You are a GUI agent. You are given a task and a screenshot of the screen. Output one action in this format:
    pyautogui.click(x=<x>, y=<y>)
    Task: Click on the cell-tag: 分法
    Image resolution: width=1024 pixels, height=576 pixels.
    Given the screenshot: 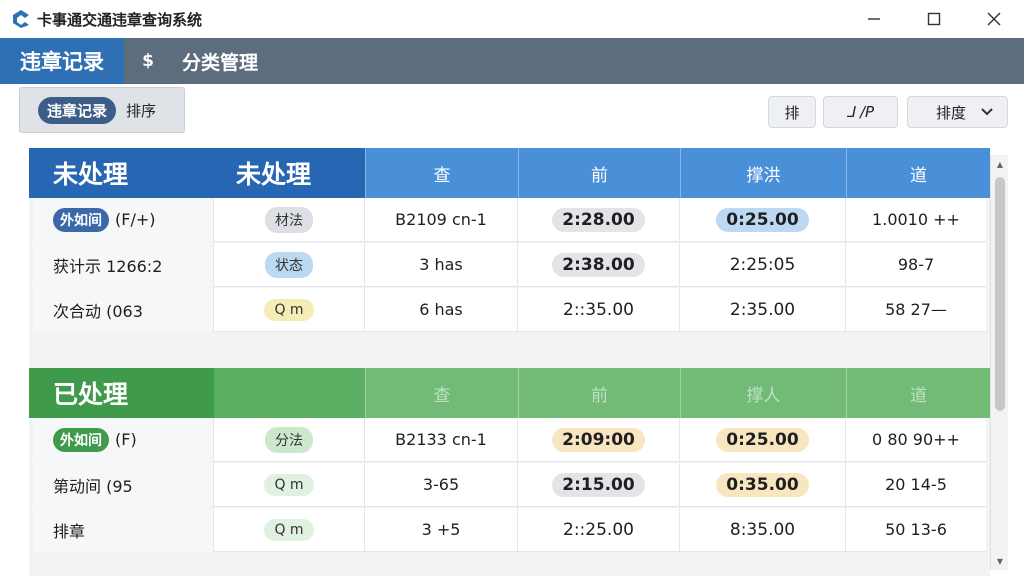 What is the action you would take?
    pyautogui.click(x=289, y=439)
    